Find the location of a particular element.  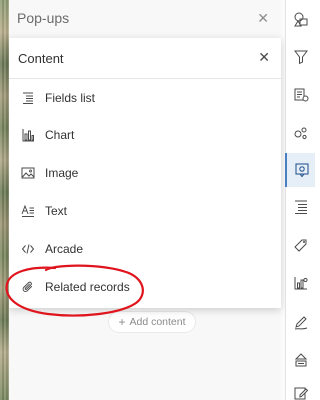

menu-item-label: Arcade is located at coordinates (64, 249).